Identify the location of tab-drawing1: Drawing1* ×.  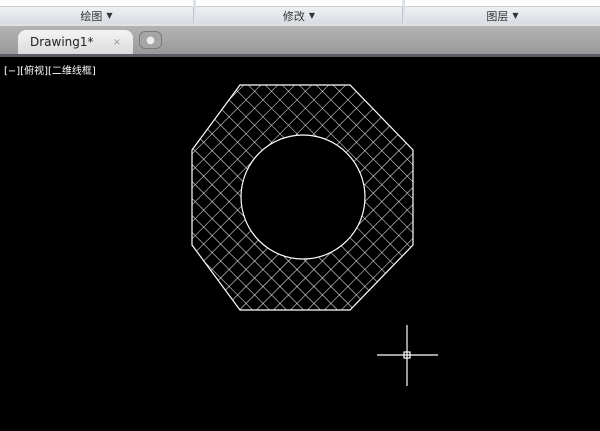
(75, 42).